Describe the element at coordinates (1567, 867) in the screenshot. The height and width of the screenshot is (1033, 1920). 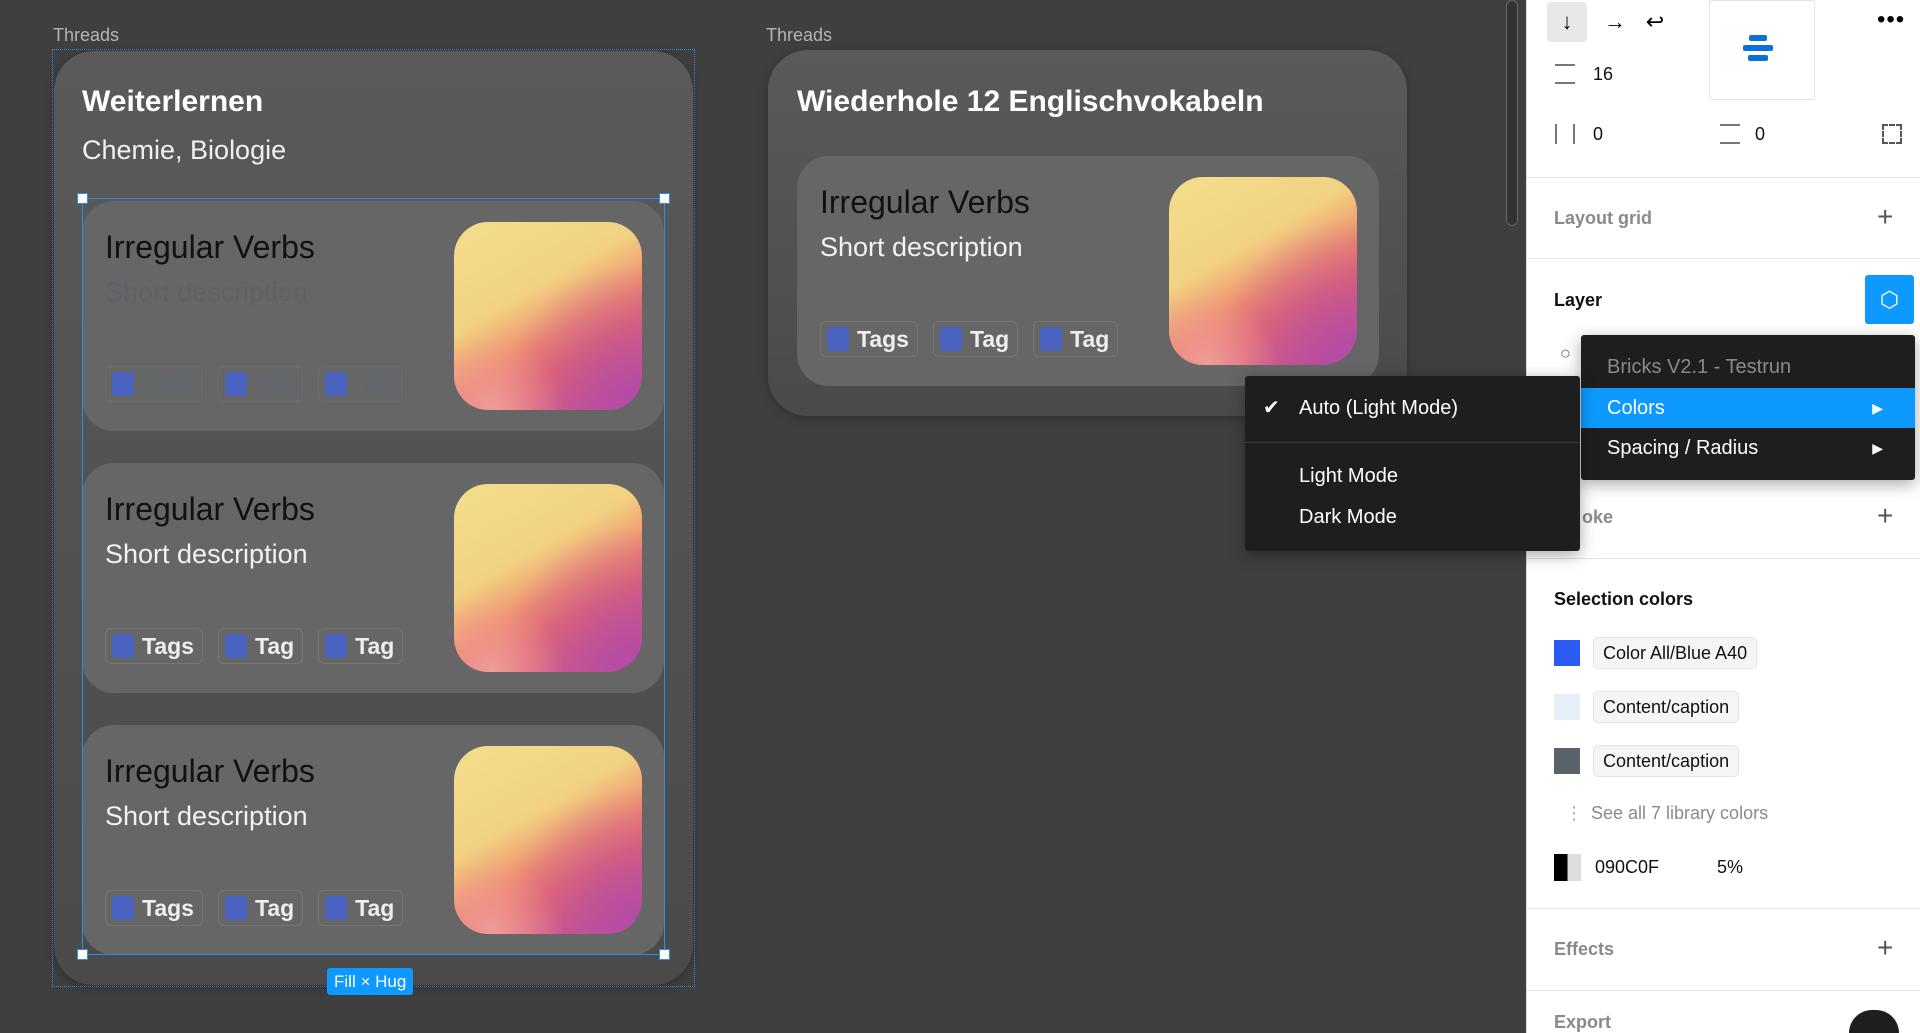
I see `color-swatch-090c0f` at that location.